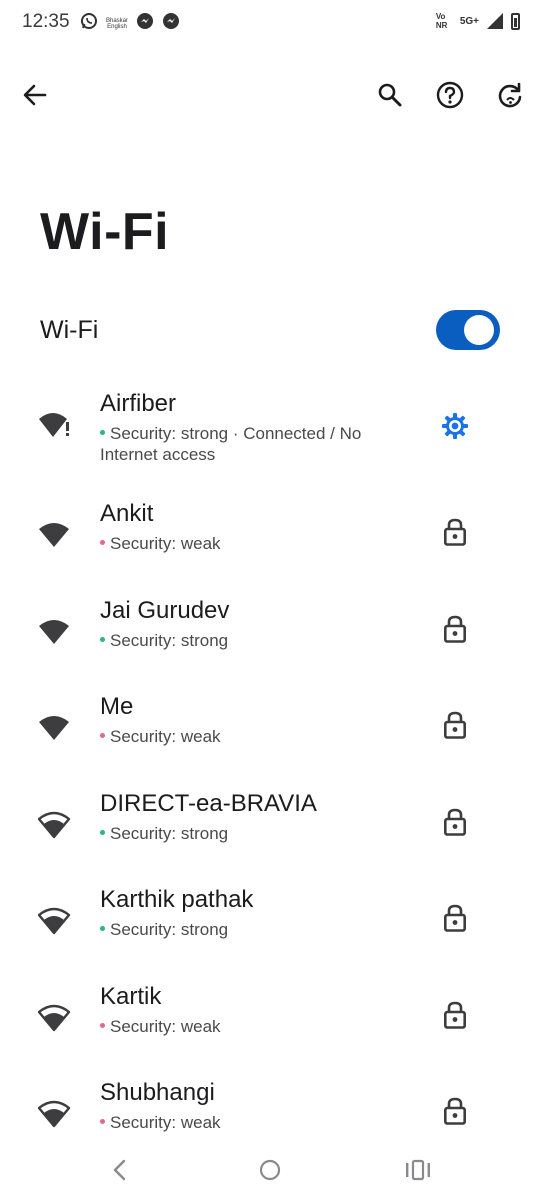  I want to click on news-app-badge: Bhaskar English, so click(117, 23).